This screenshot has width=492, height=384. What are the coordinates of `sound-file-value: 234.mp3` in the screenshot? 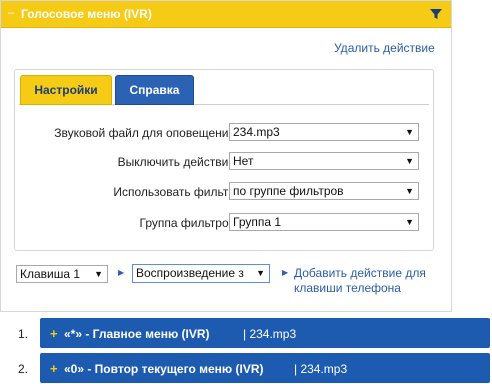 It's located at (256, 132).